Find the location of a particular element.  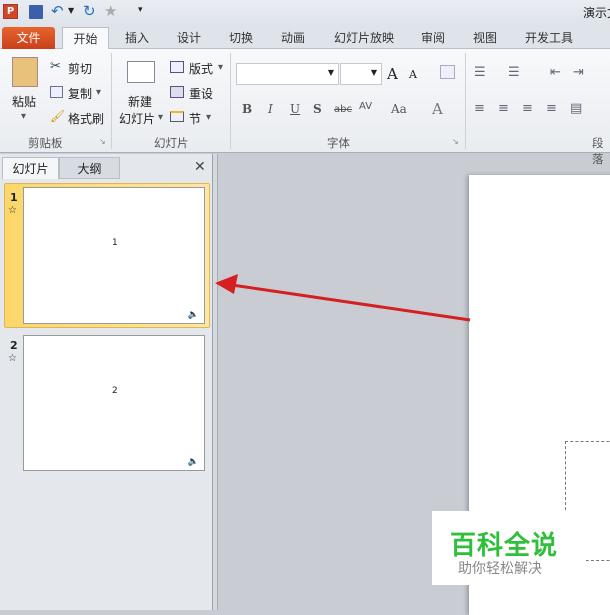

watermark-title: 百科全说 is located at coordinates (504, 546).